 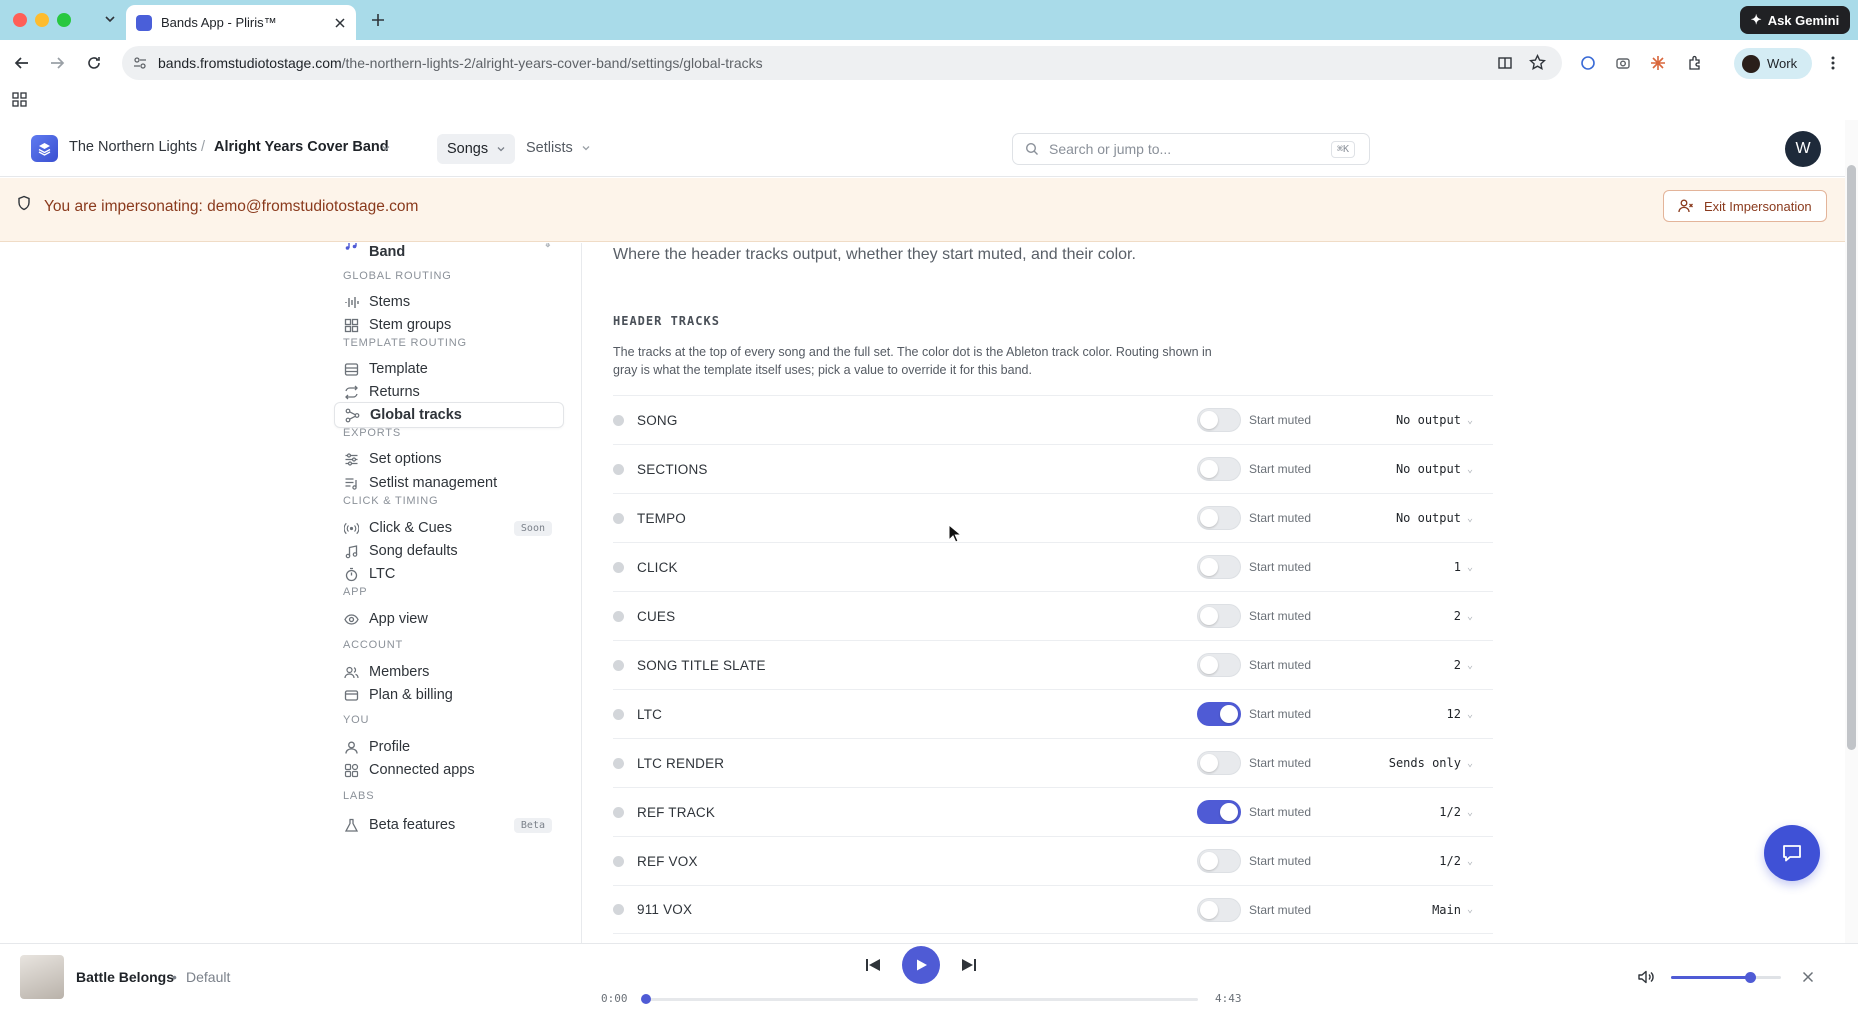 I want to click on nav-songs: Songs, so click(x=476, y=149).